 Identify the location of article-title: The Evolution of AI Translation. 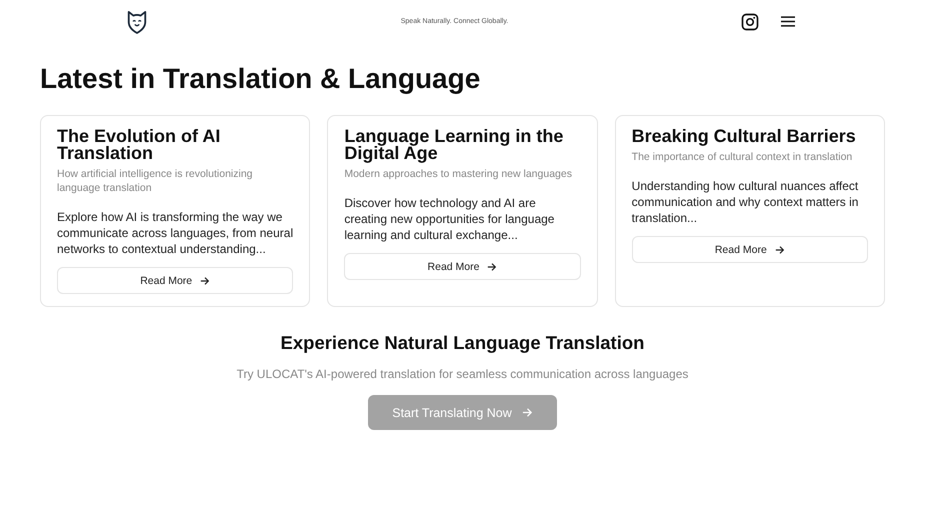
(139, 145).